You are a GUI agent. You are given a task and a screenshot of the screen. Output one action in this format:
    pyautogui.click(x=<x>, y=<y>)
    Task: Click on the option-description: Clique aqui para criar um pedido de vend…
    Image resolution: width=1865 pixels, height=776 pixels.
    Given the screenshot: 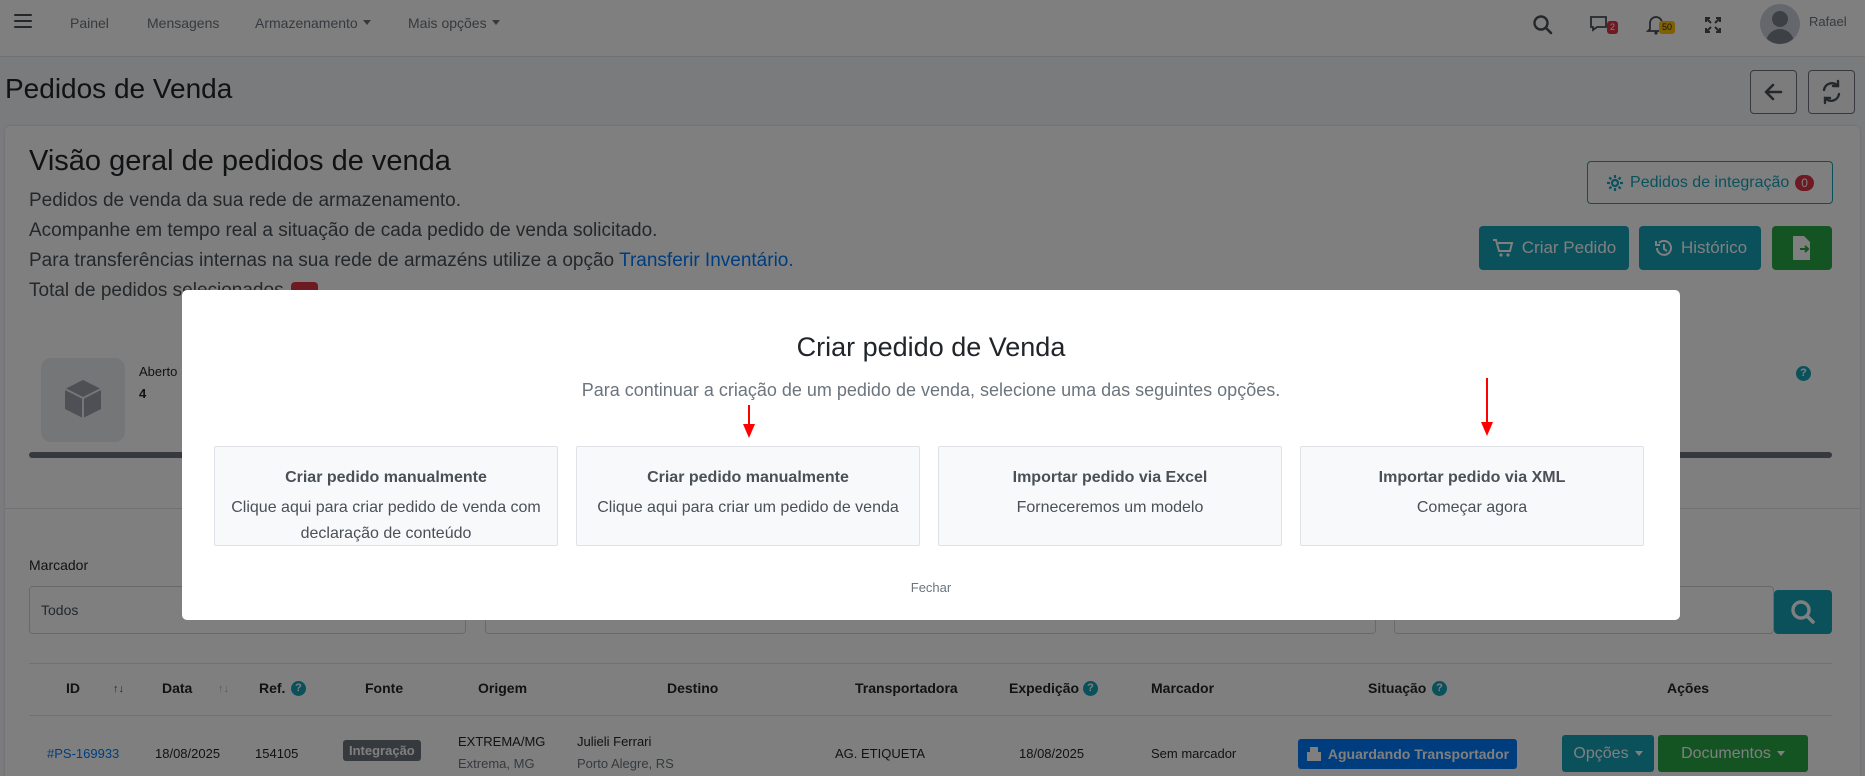 What is the action you would take?
    pyautogui.click(x=748, y=507)
    